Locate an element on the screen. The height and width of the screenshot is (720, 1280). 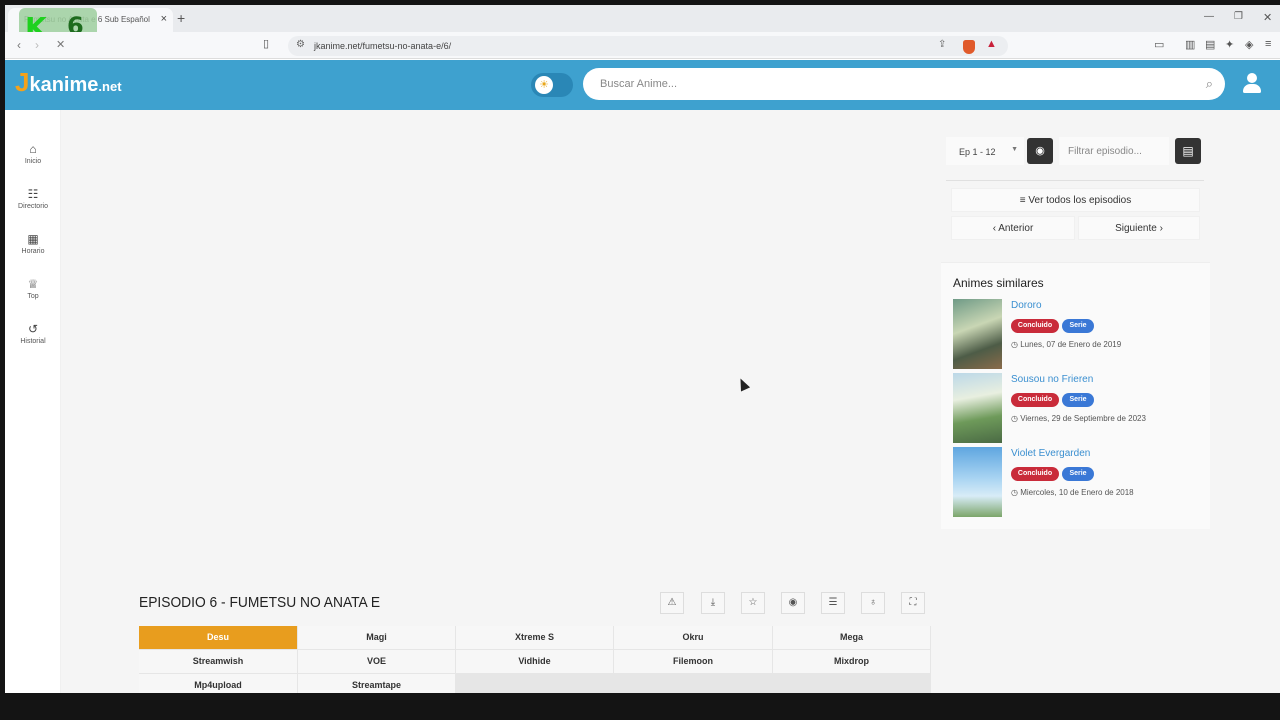
site-logo: Jkanime.net is located at coordinates (68, 82).